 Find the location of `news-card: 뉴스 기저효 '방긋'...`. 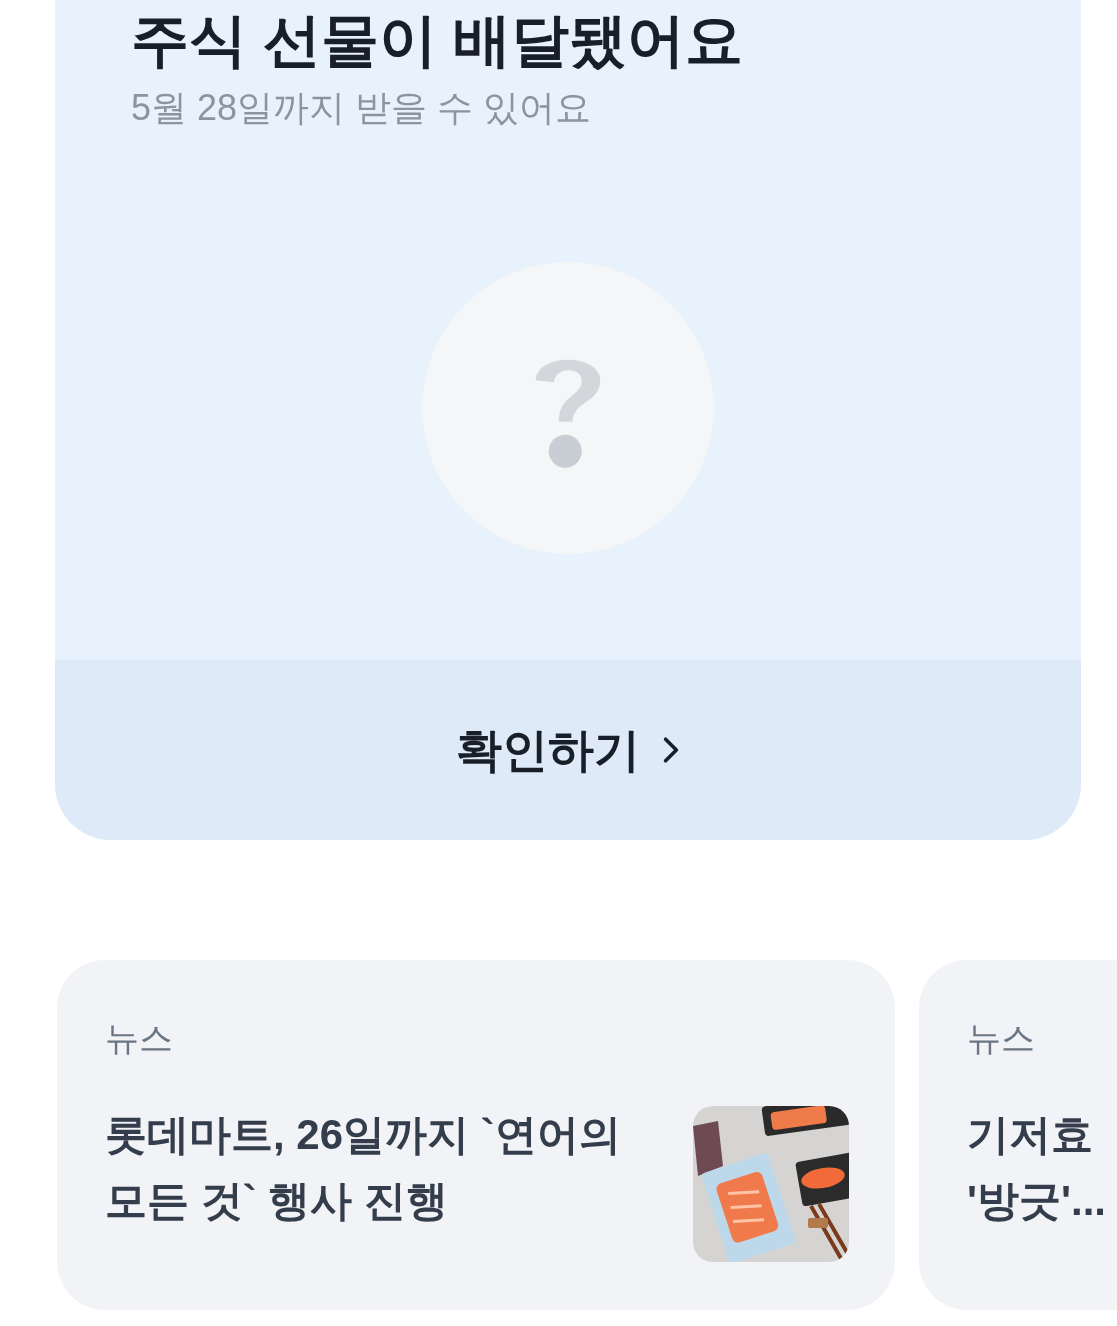

news-card: 뉴스 기저효 '방긋'... is located at coordinates (1018, 1135).